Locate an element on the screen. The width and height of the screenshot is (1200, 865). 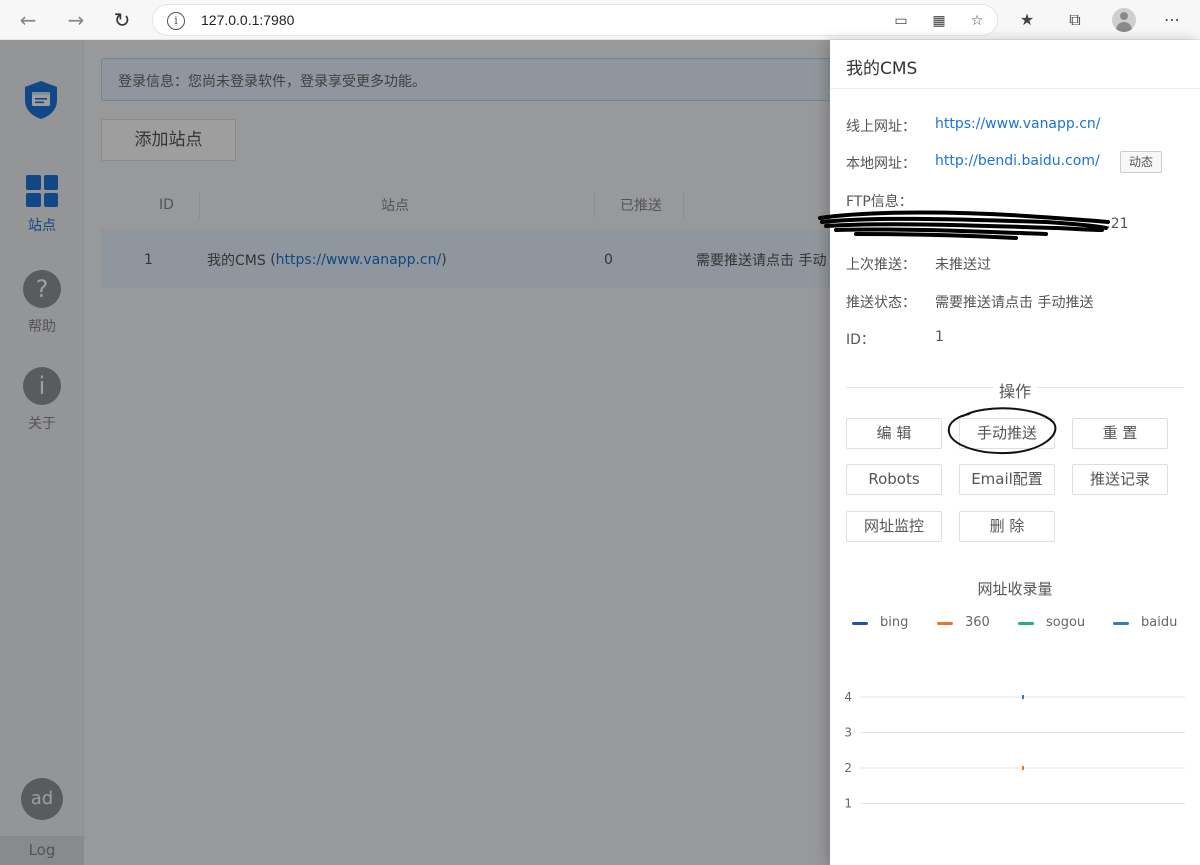
read-aloud-icon: ▭ is located at coordinates (901, 21).